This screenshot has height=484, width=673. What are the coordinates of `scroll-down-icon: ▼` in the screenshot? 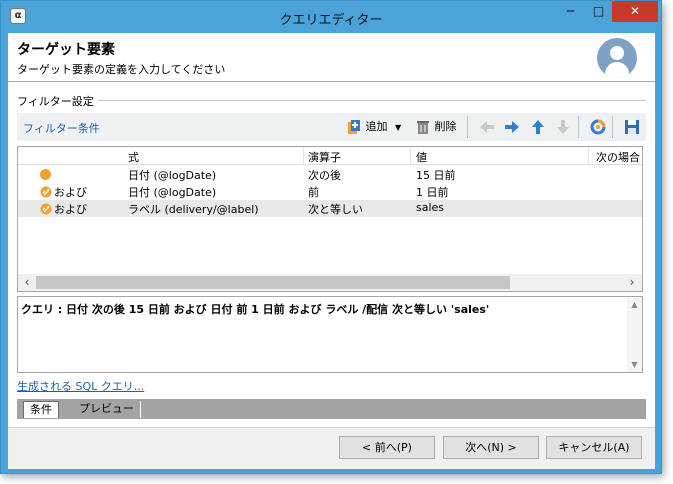 It's located at (634, 364).